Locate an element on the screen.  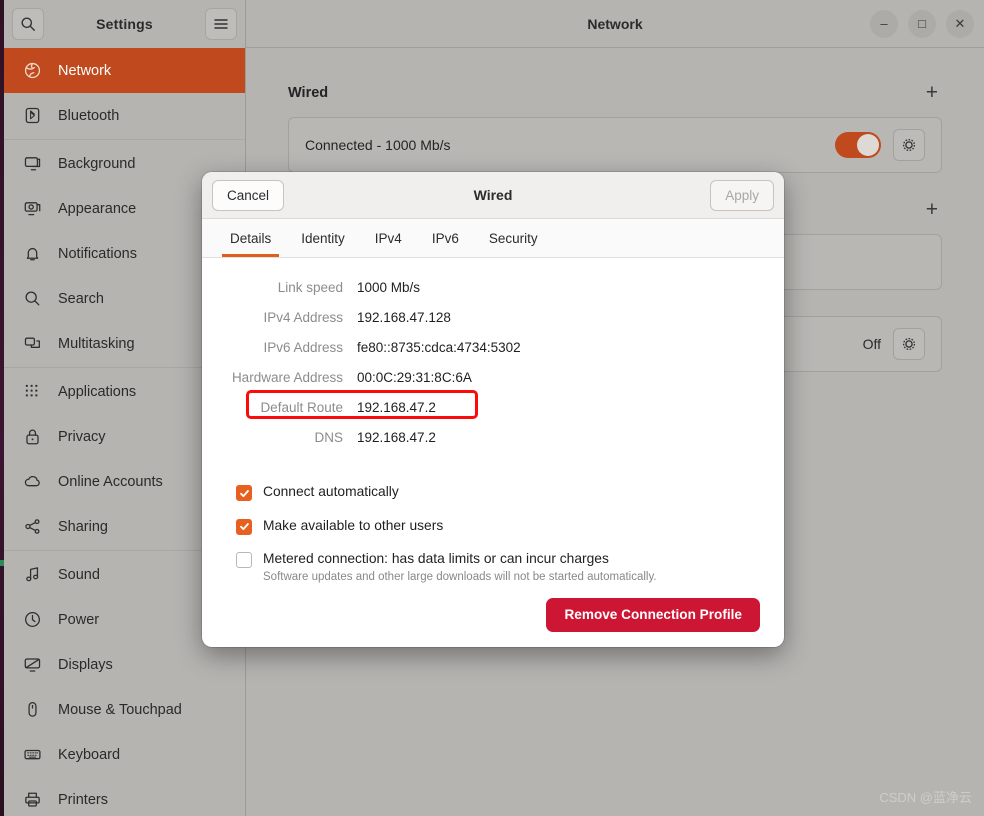
detail-row: Default Route 192.168.47.2 is located at coordinates (493, 411).